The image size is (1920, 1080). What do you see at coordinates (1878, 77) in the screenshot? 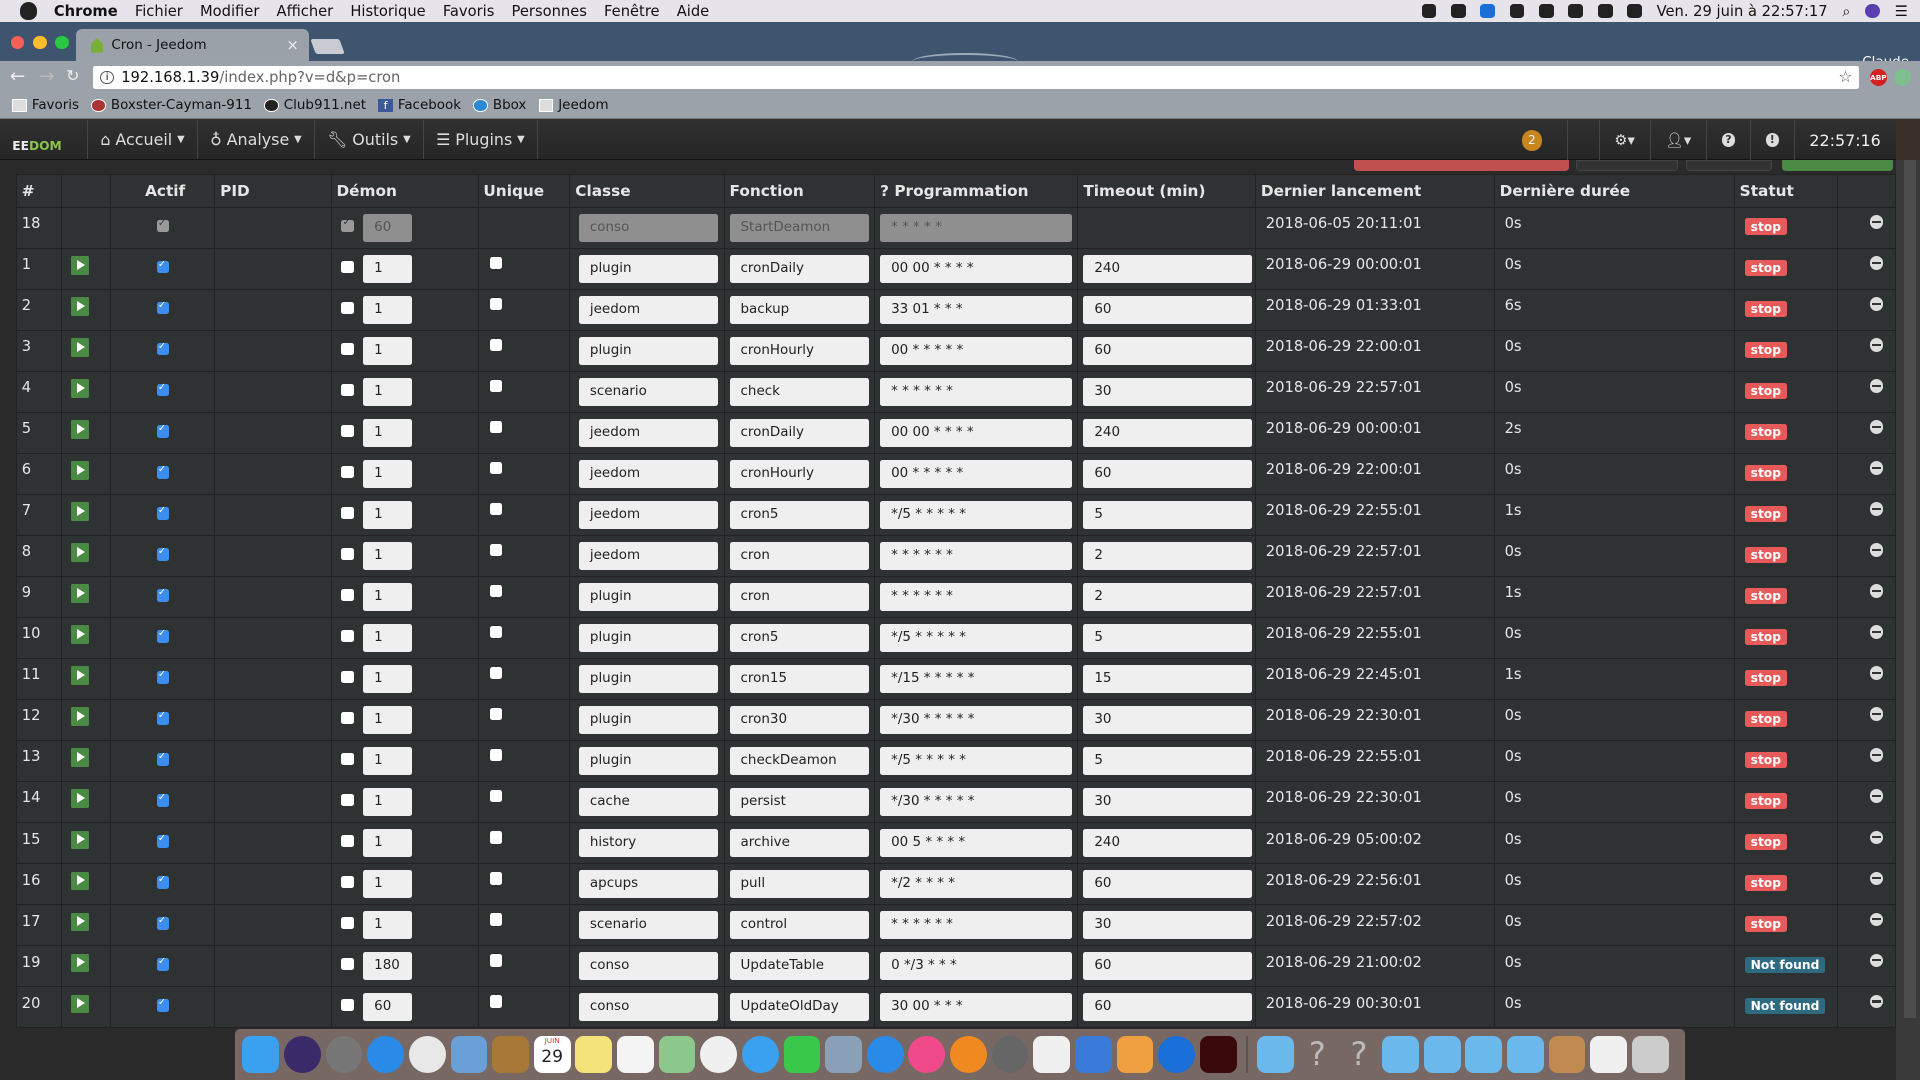
I see `adblock-extension-icon: ABP` at bounding box center [1878, 77].